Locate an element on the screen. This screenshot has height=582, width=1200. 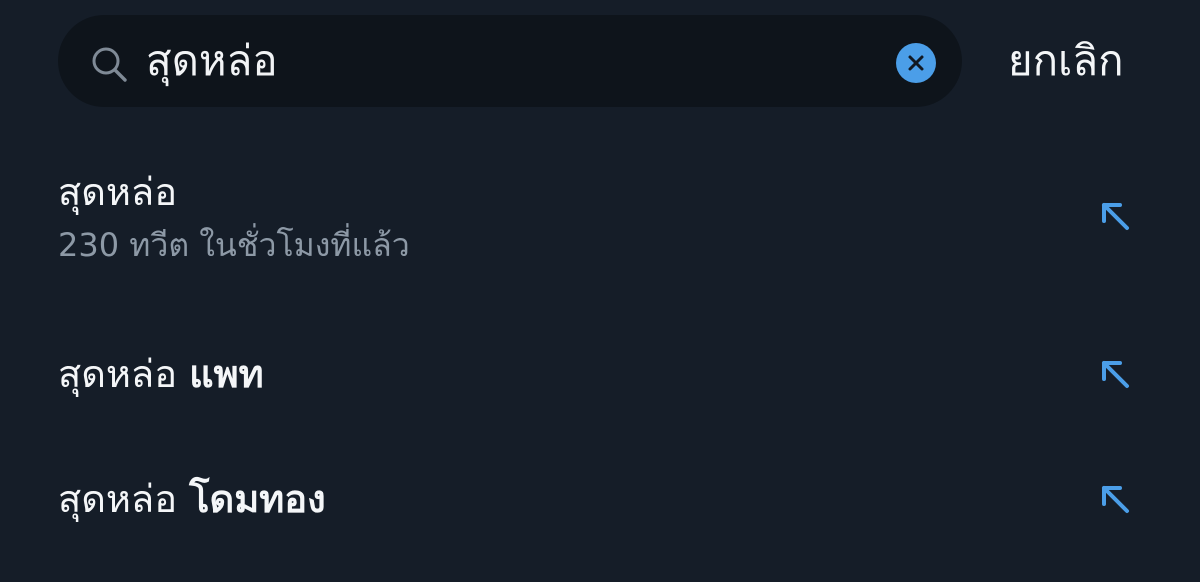
suggestion-query: สุดหล่อ โดมทอง is located at coordinates (192, 499).